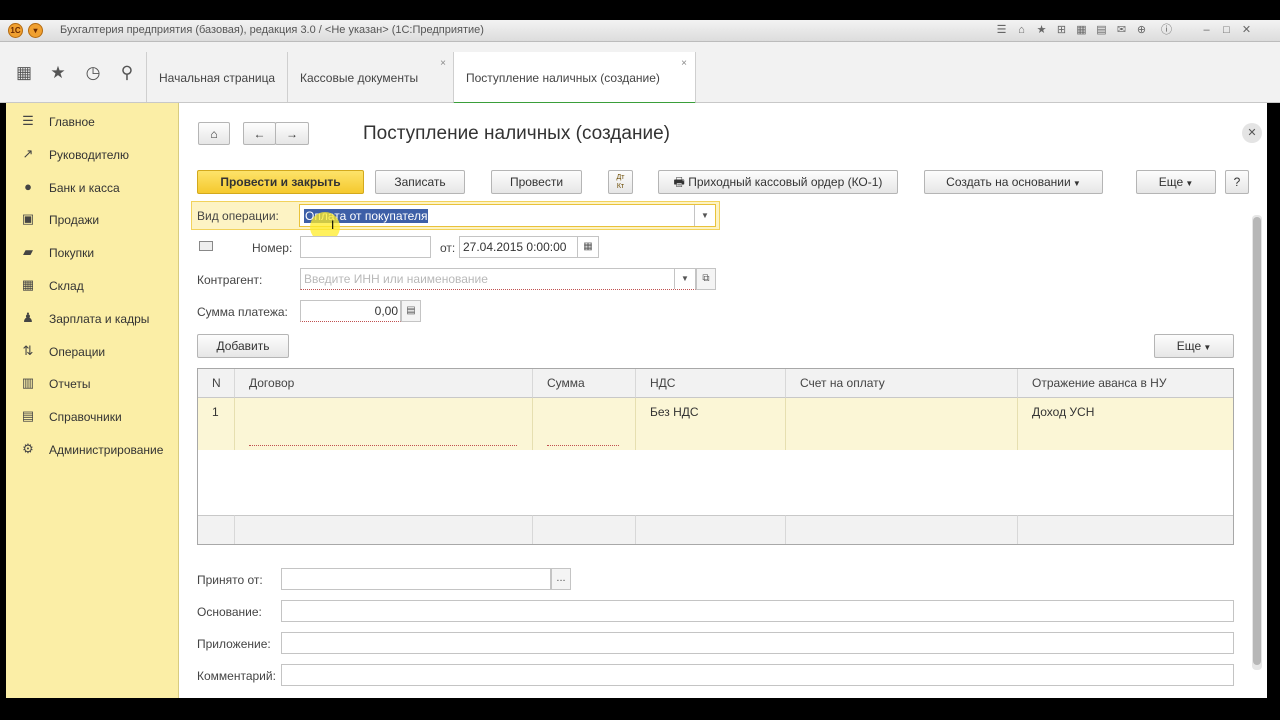 Image resolution: width=1280 pixels, height=720 pixels. What do you see at coordinates (28, 186) in the screenshot?
I see `coin-icon: ●` at bounding box center [28, 186].